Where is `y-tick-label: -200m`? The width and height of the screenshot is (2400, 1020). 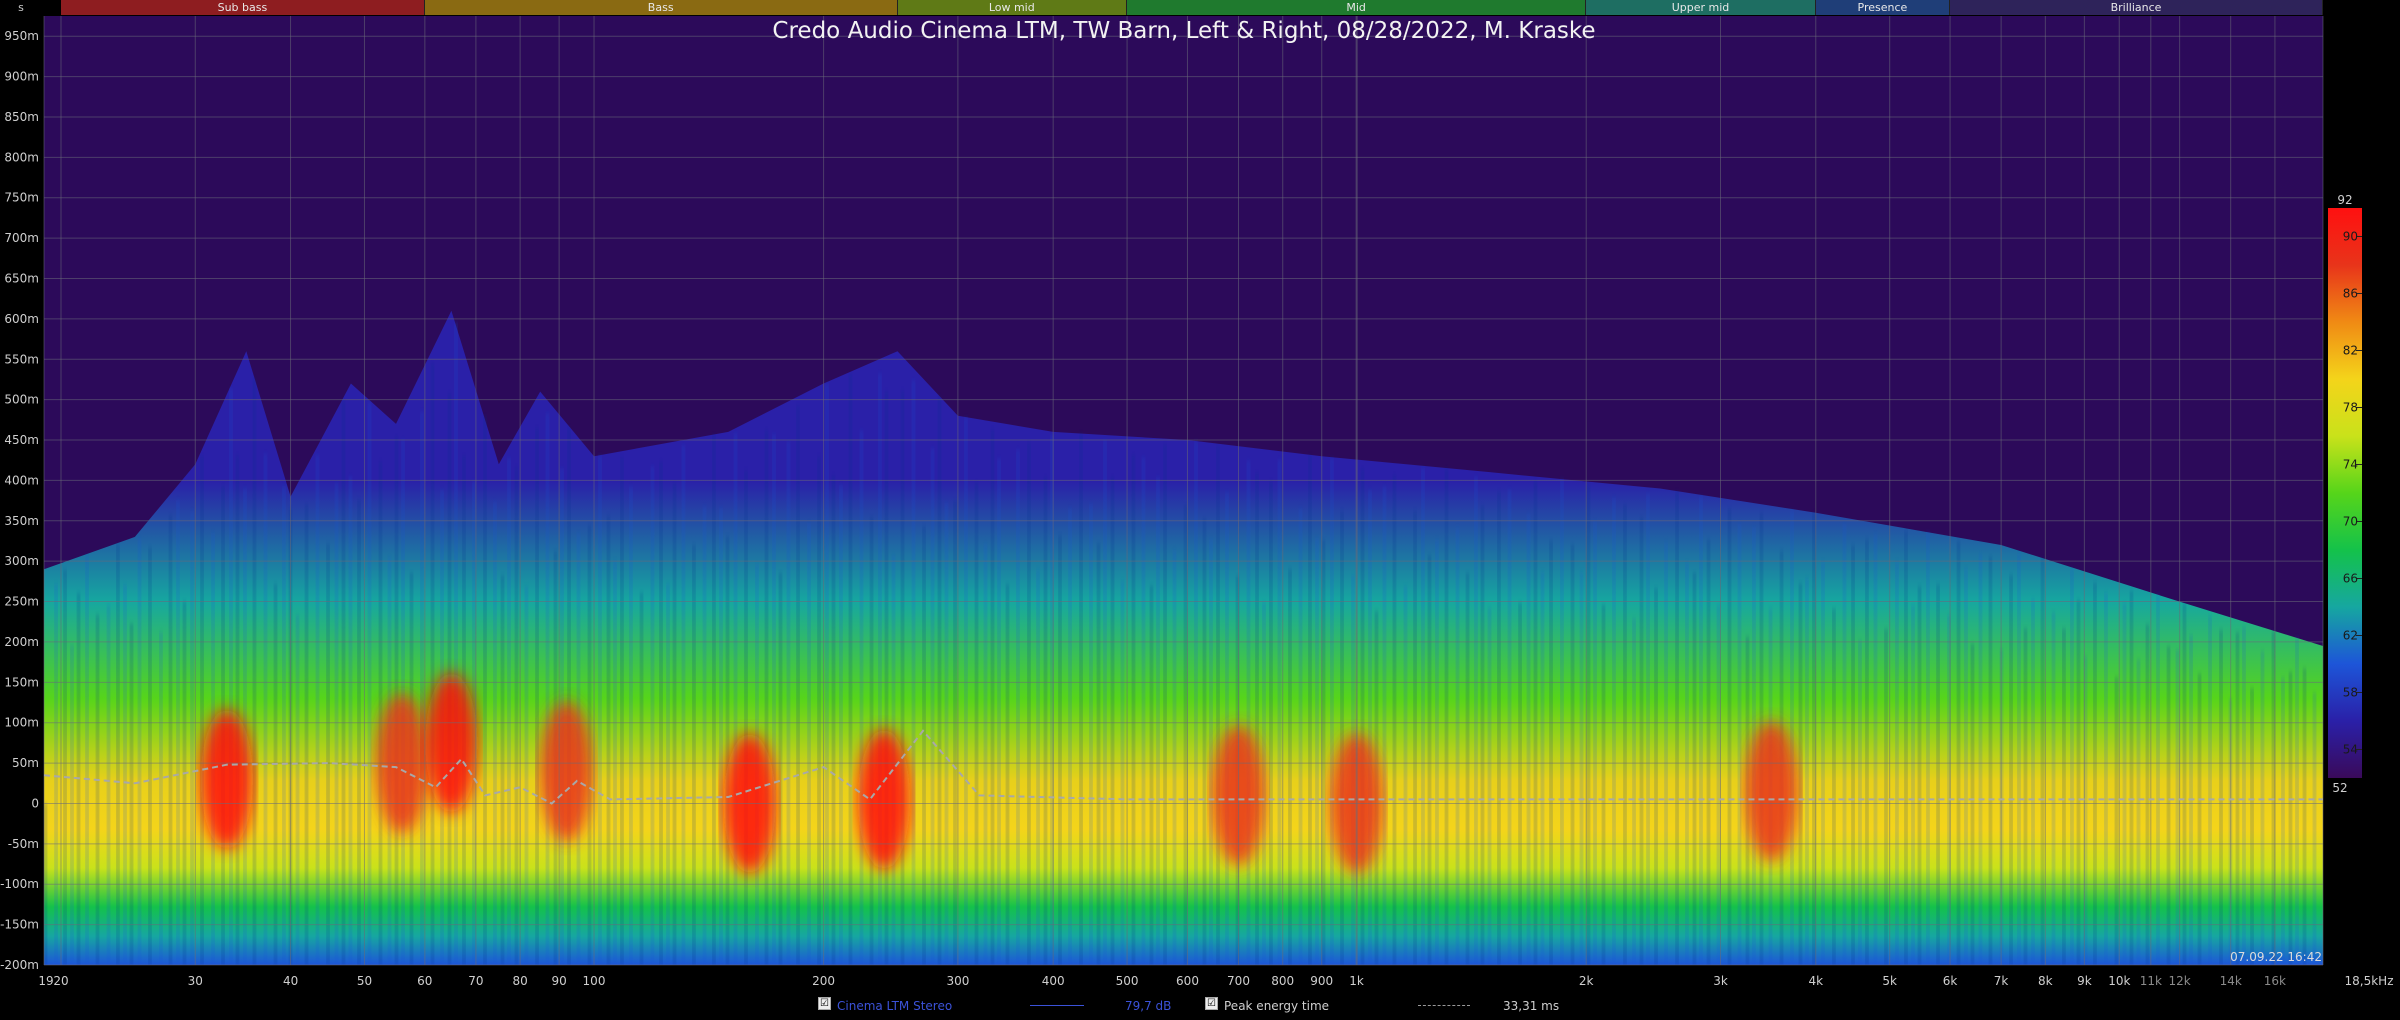
y-tick-label: -200m is located at coordinates (19, 965).